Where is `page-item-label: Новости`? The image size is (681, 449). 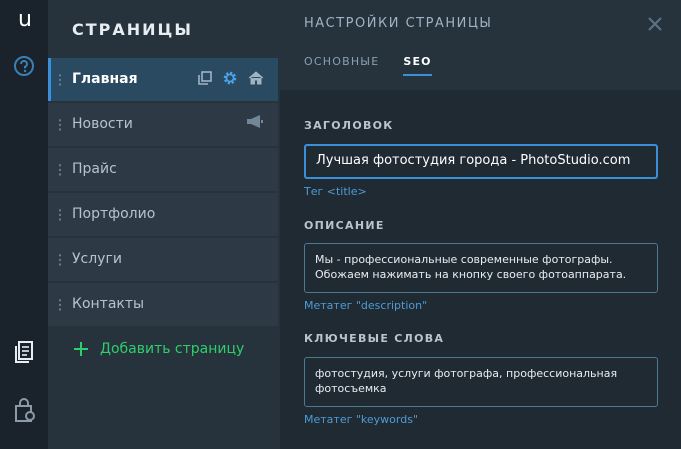 page-item-label: Новости is located at coordinates (102, 124).